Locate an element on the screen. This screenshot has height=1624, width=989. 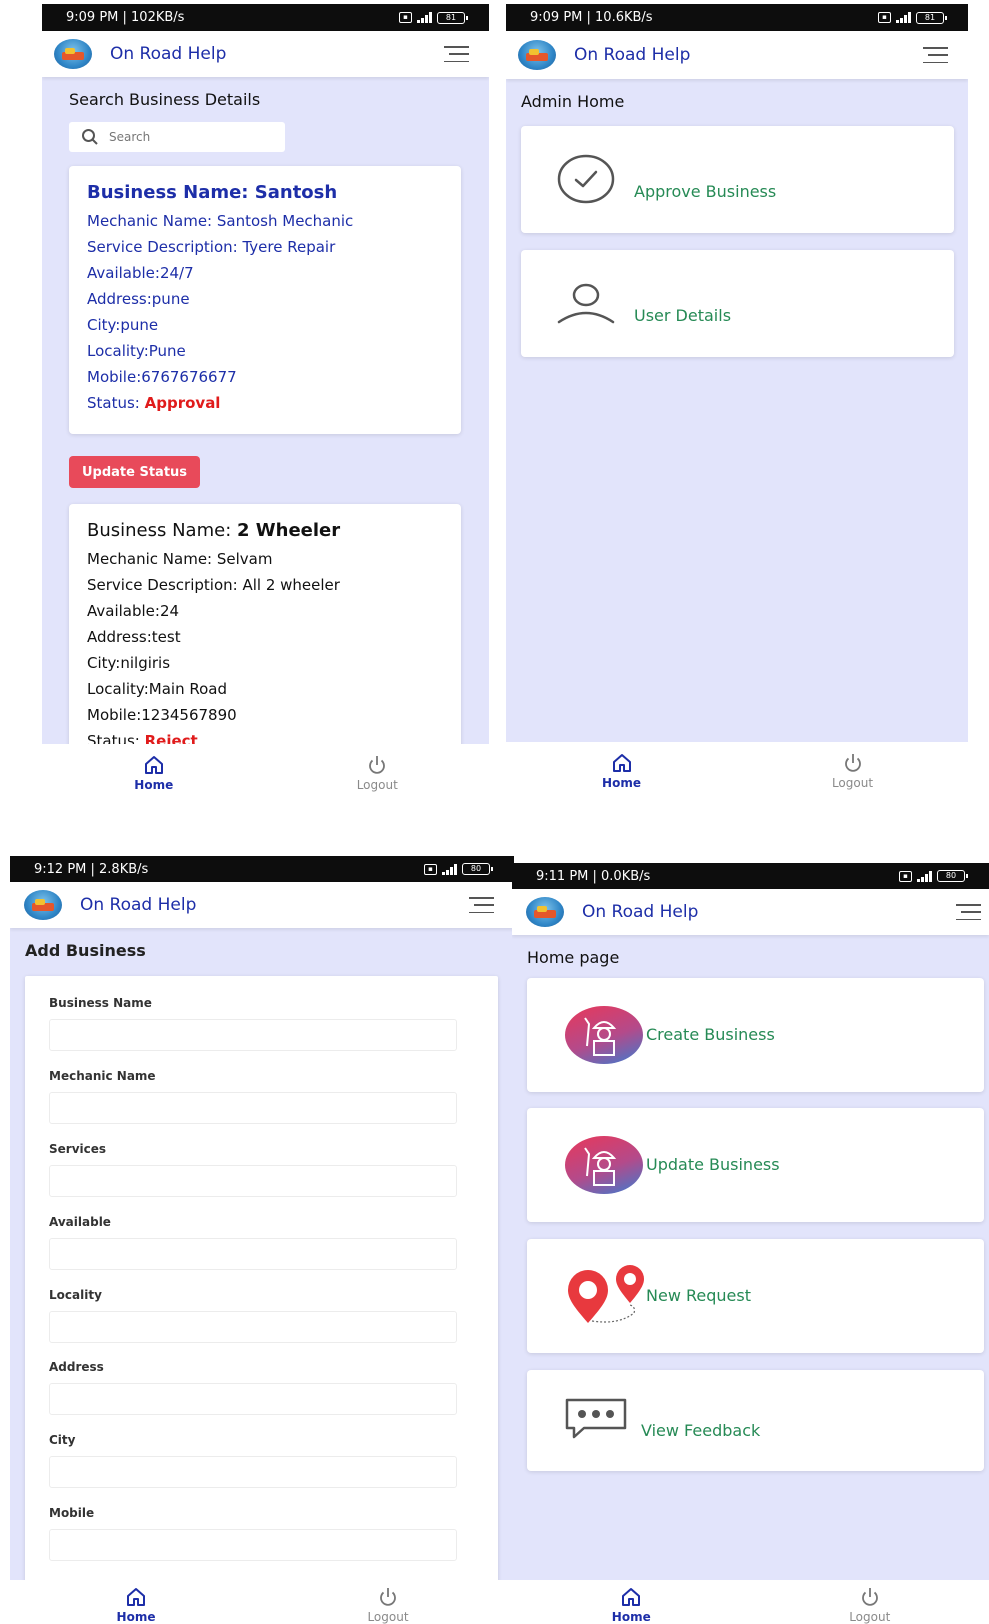
search-input: Search is located at coordinates (177, 137).